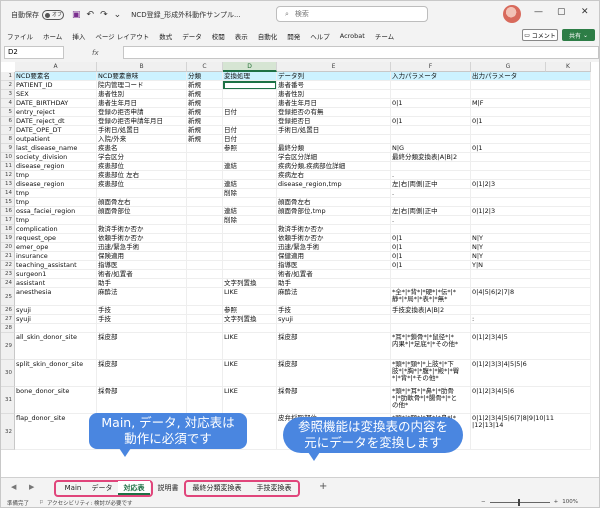 Image resolution: width=600 pixels, height=508 pixels. What do you see at coordinates (531, 346) in the screenshot?
I see `table-cell: 0|1|2|3|4|5` at bounding box center [531, 346].